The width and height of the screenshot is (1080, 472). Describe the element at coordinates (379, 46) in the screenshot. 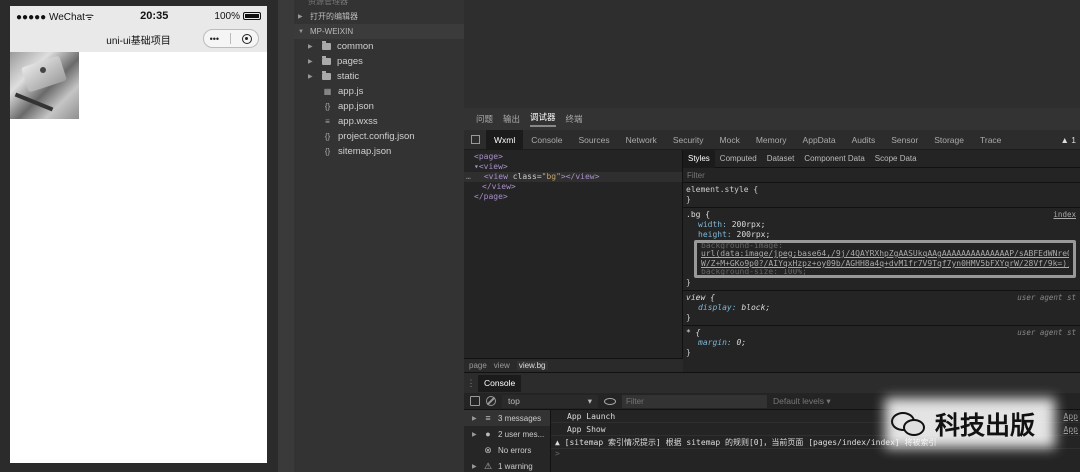

I see `tree-item-common: ▶ common` at that location.